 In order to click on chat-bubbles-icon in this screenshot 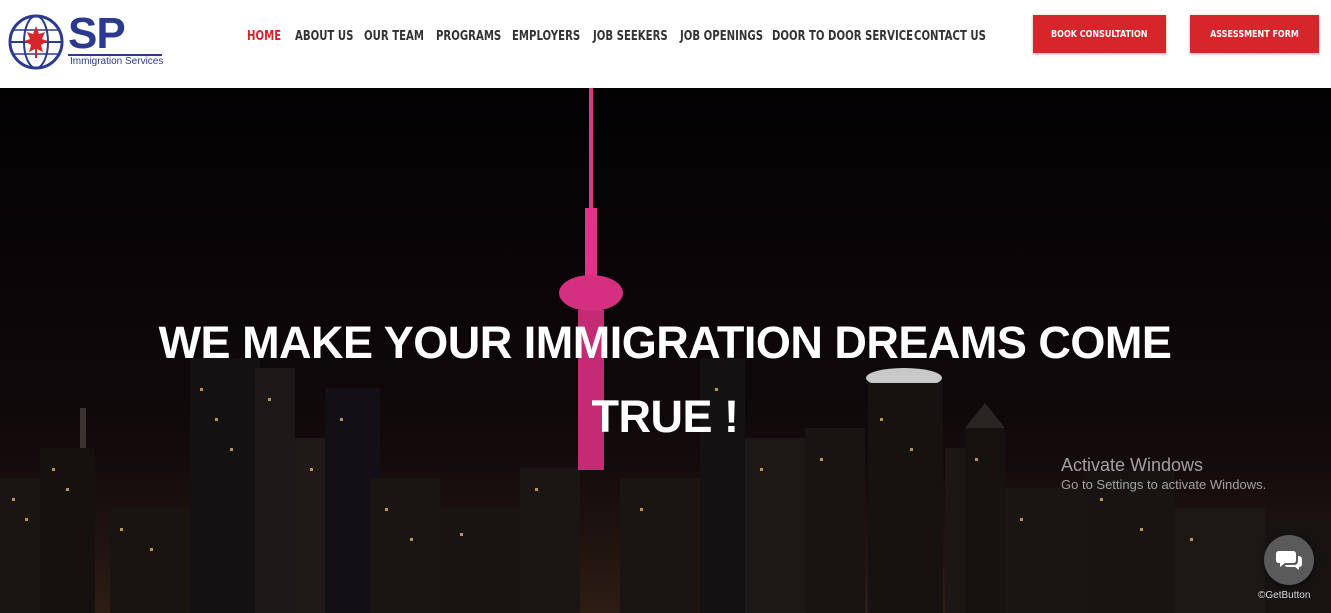, I will do `click(1289, 560)`.